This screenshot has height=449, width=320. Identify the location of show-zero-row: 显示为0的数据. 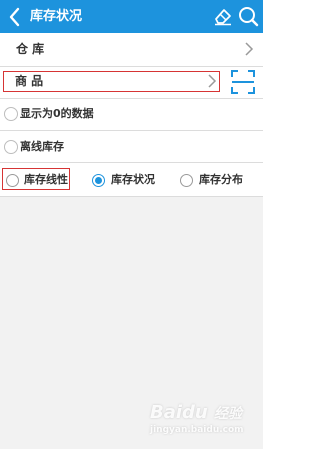
(131, 114).